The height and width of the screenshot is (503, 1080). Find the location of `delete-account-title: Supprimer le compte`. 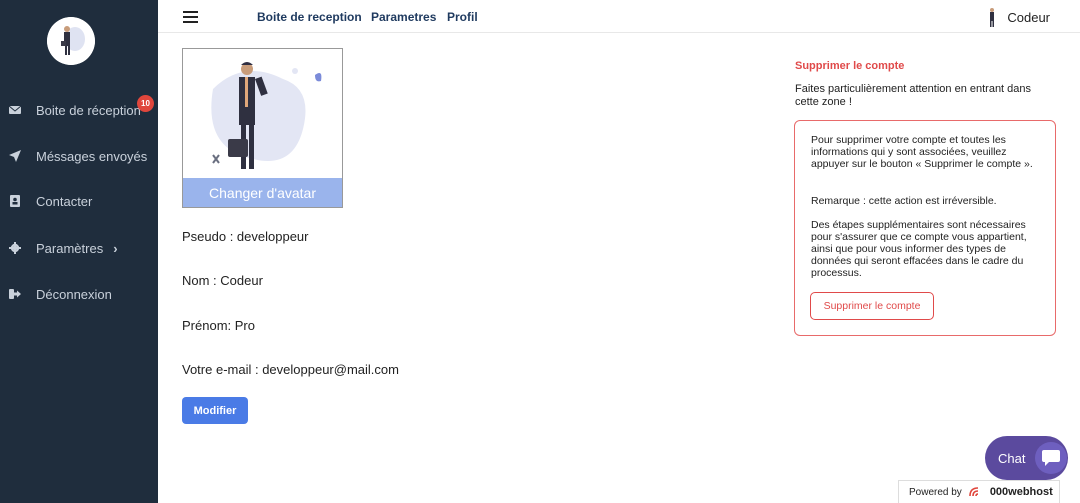

delete-account-title: Supprimer le compte is located at coordinates (850, 66).